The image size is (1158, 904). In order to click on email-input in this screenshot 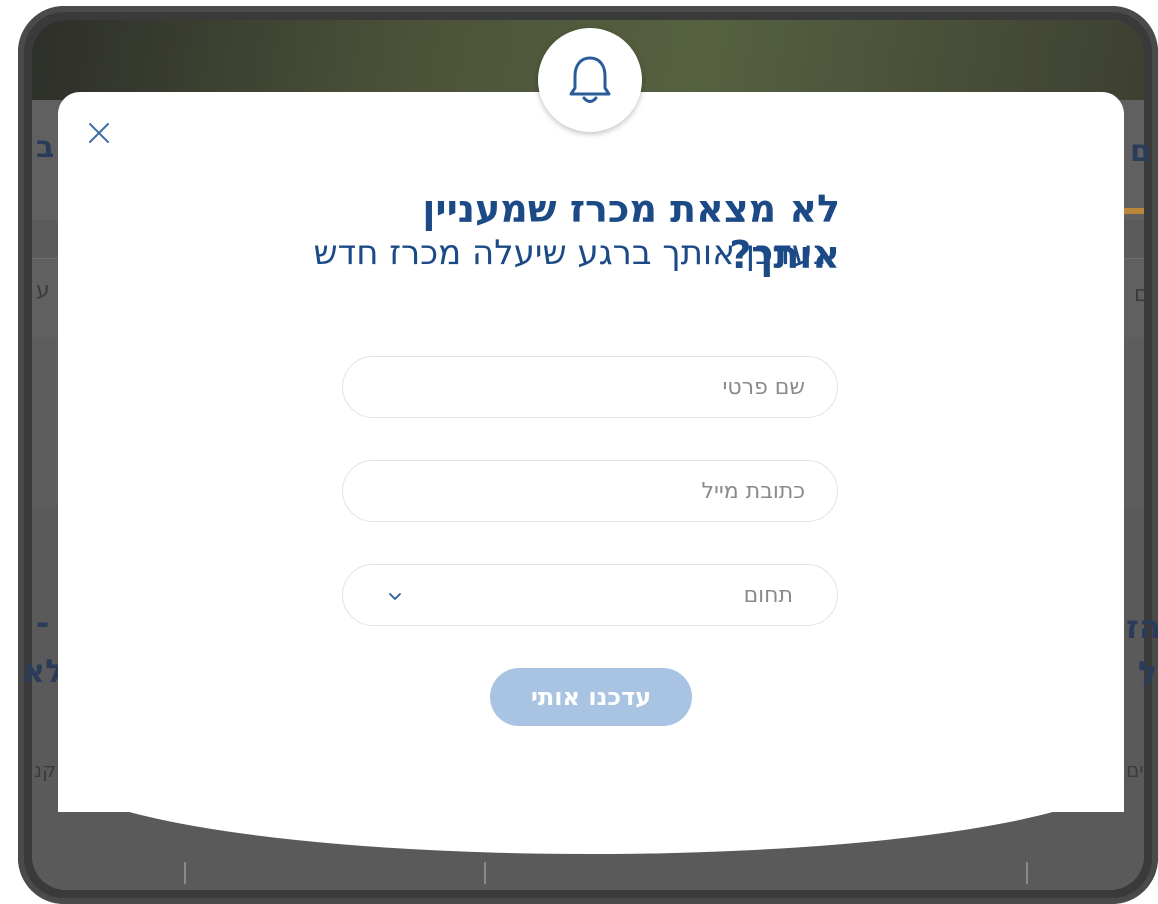, I will do `click(590, 491)`.